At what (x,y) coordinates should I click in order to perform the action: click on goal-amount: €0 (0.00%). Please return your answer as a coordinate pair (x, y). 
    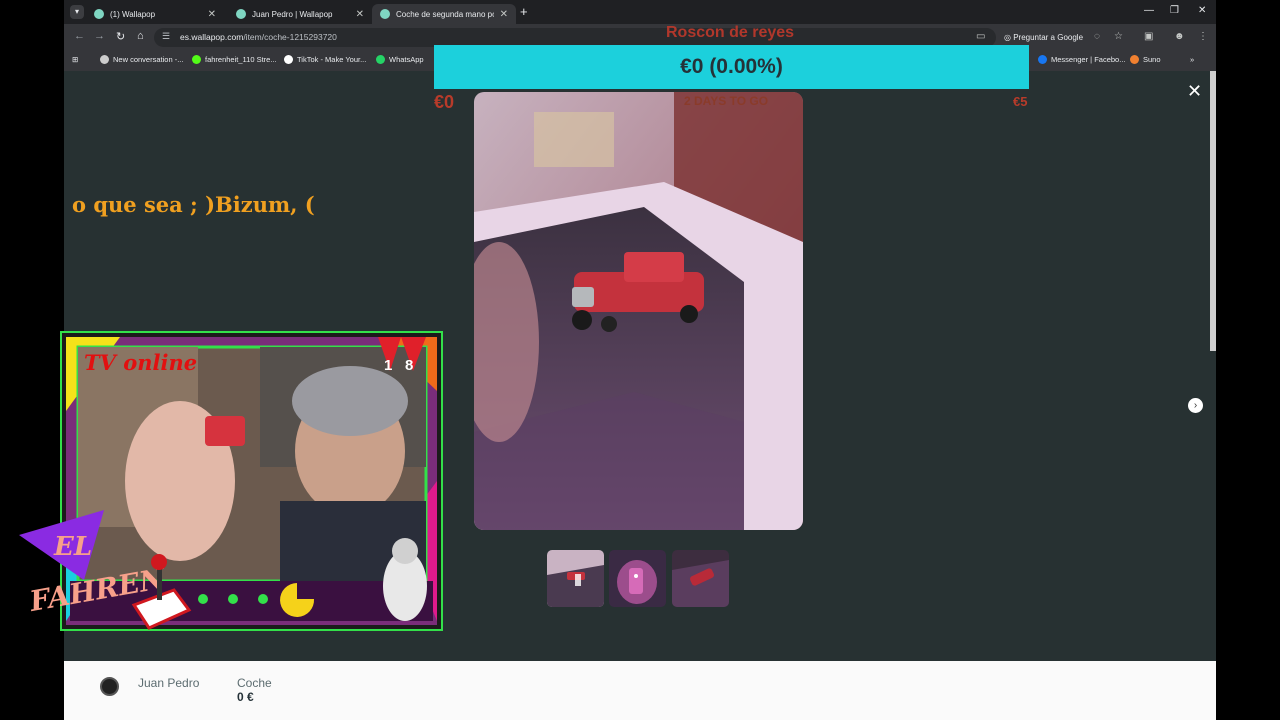
    Looking at the image, I should click on (731, 66).